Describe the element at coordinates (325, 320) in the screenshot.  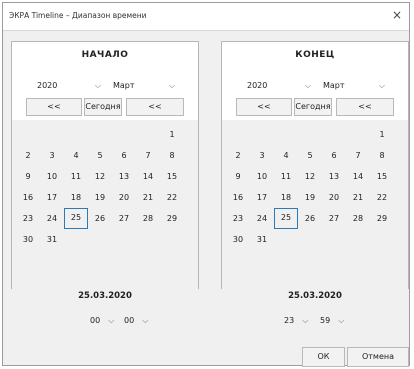
I see `end-minute-value: 59` at that location.